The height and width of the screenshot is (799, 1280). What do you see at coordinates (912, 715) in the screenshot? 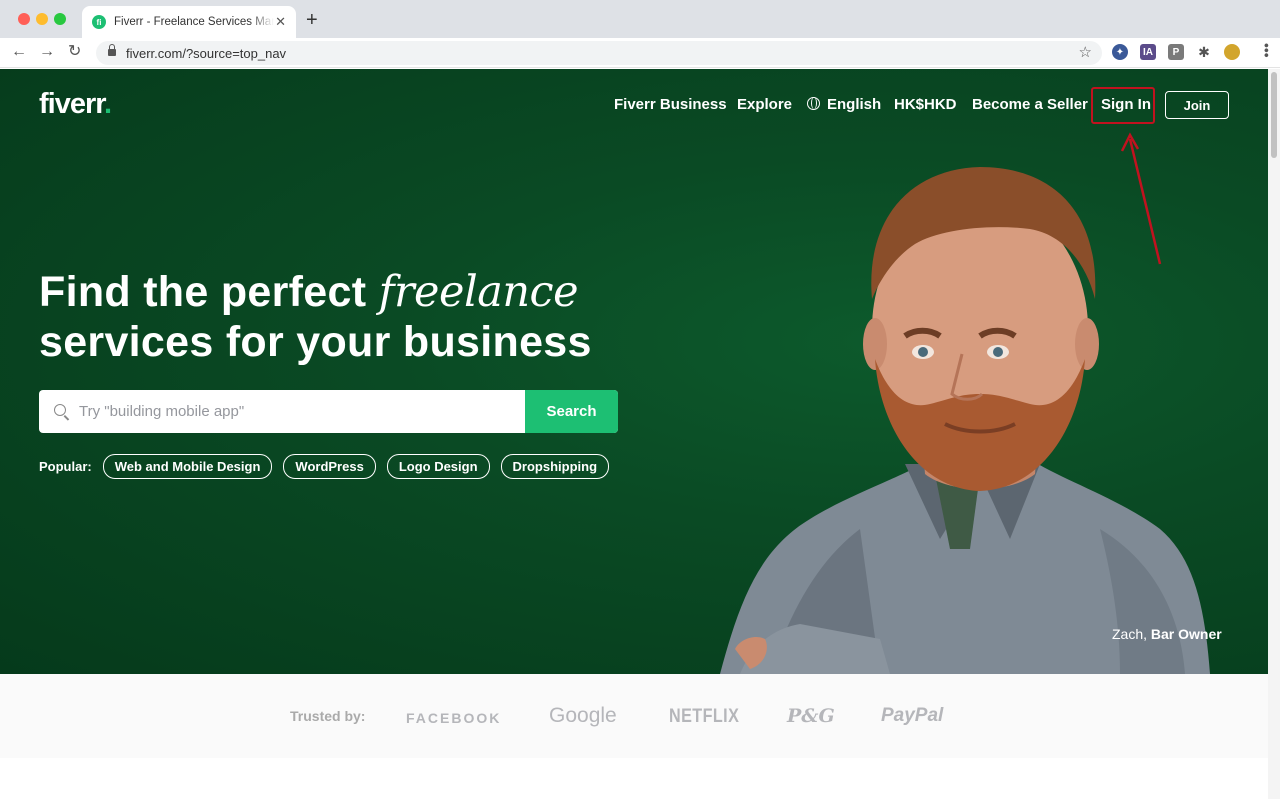
I see `paypal-logo: PayPal` at bounding box center [912, 715].